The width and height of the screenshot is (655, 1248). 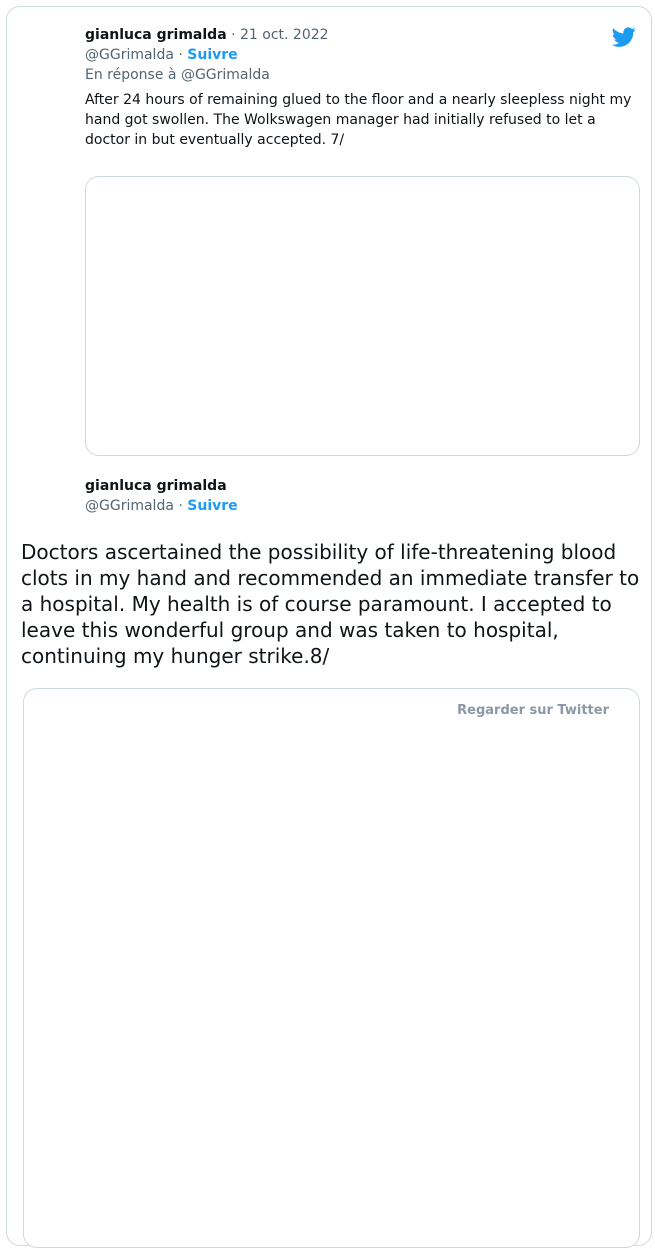 I want to click on tweet-date: 21 oct. 2022, so click(x=284, y=35).